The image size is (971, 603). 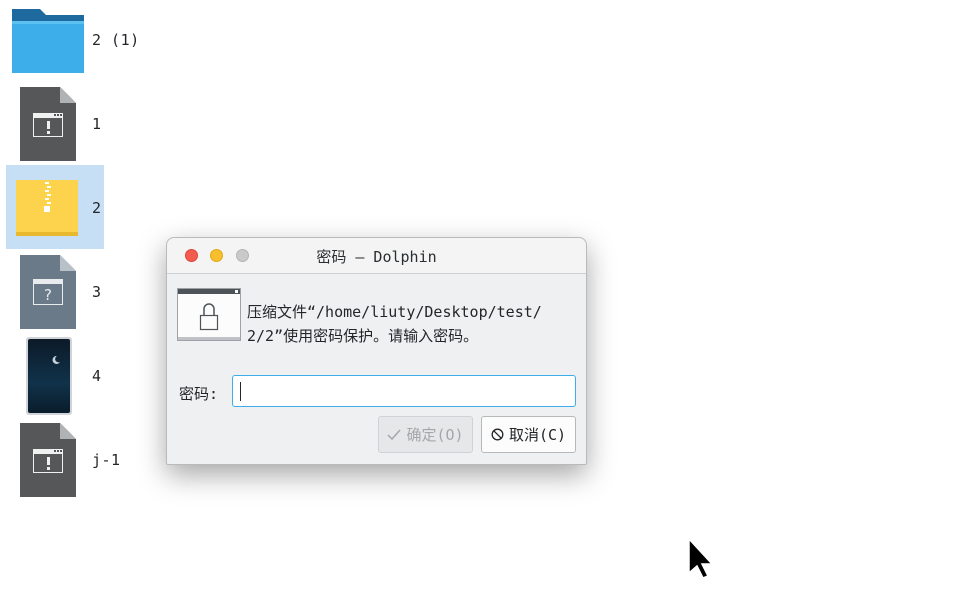 I want to click on cancel-button: 取消(C), so click(x=528, y=434).